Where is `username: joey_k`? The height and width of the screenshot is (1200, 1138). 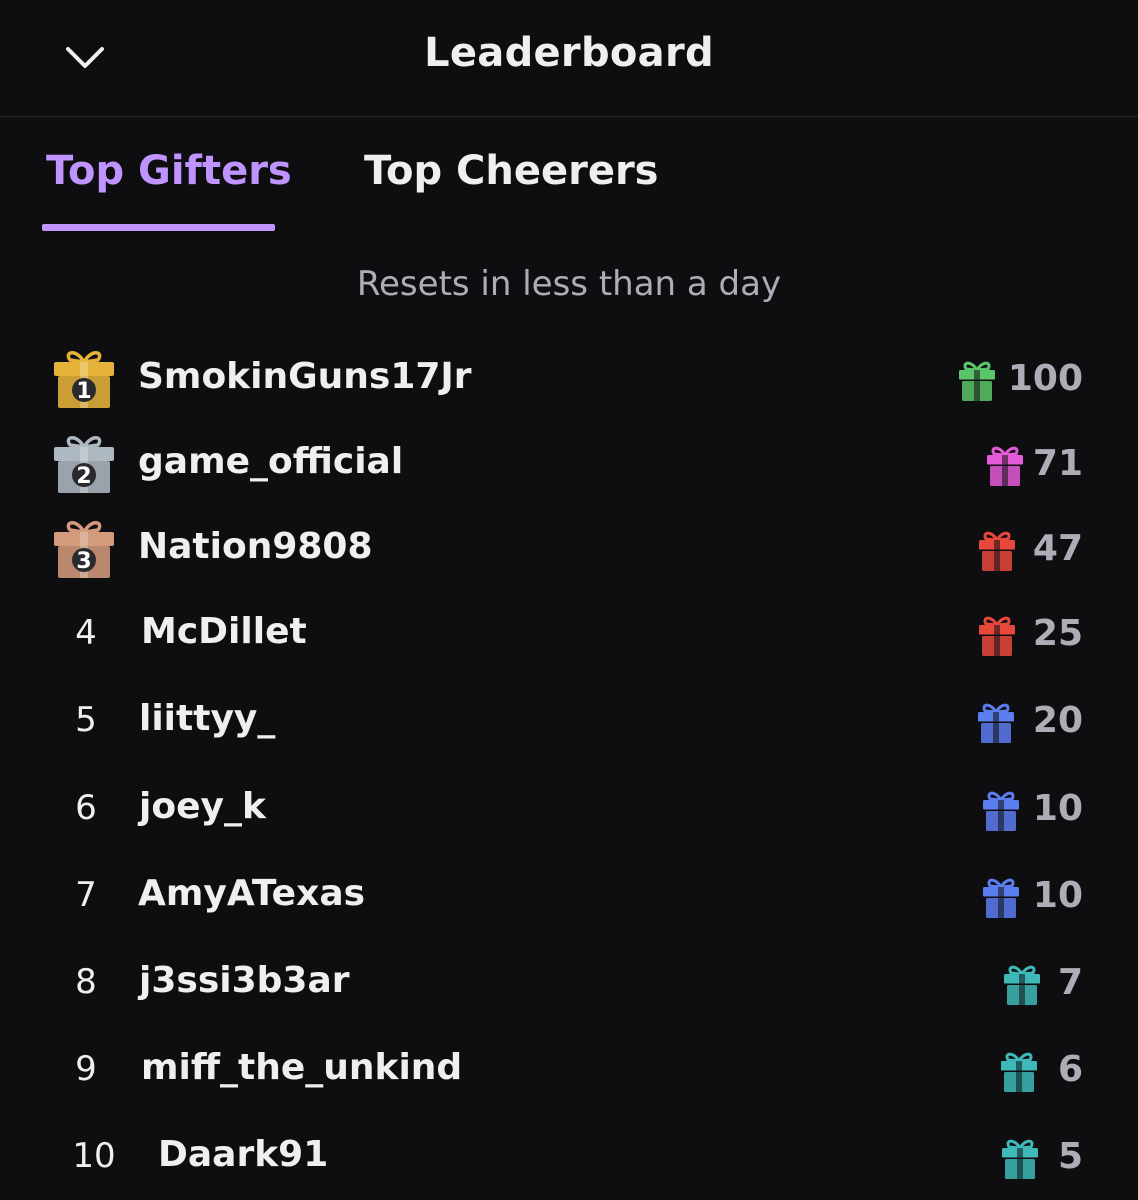 username: joey_k is located at coordinates (202, 806).